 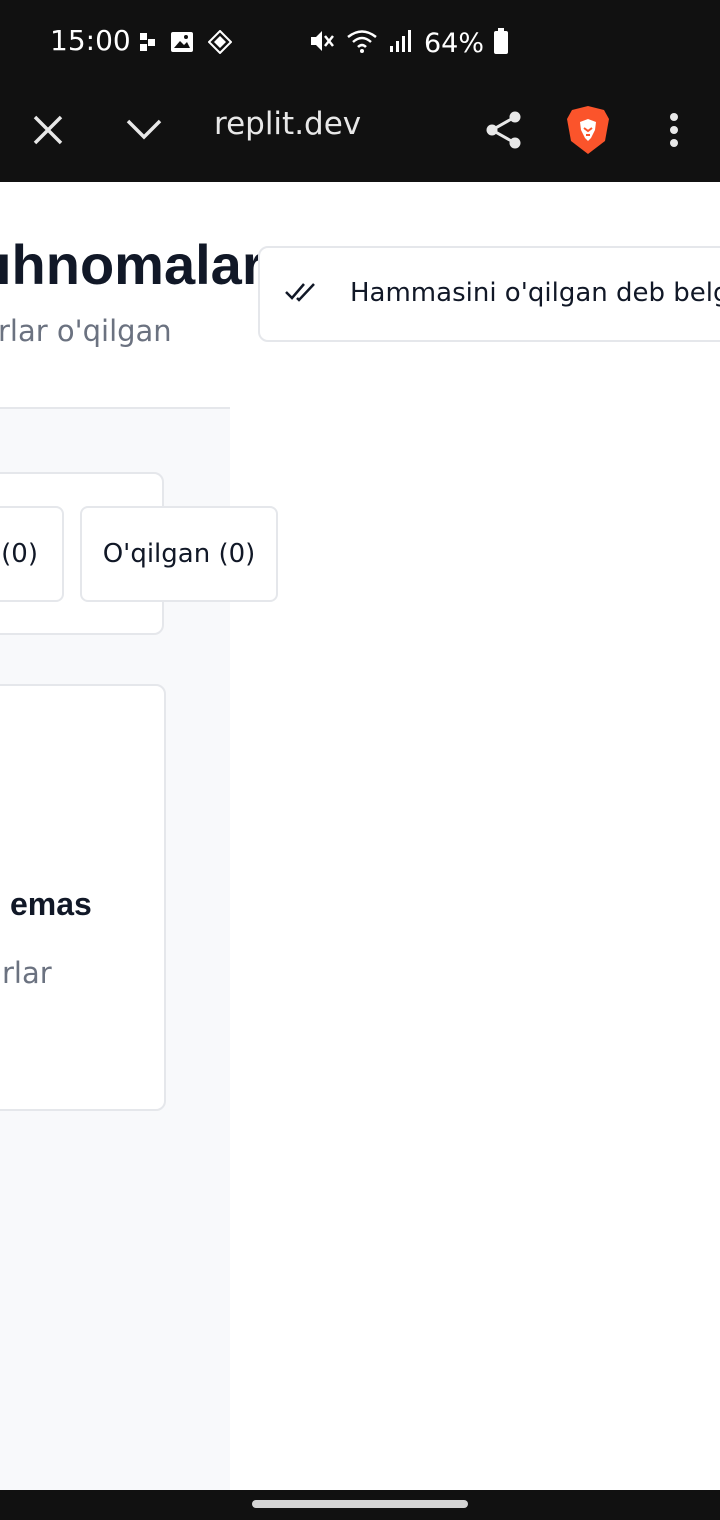 I want to click on status-bar: 15:00 64%, so click(x=360, y=42).